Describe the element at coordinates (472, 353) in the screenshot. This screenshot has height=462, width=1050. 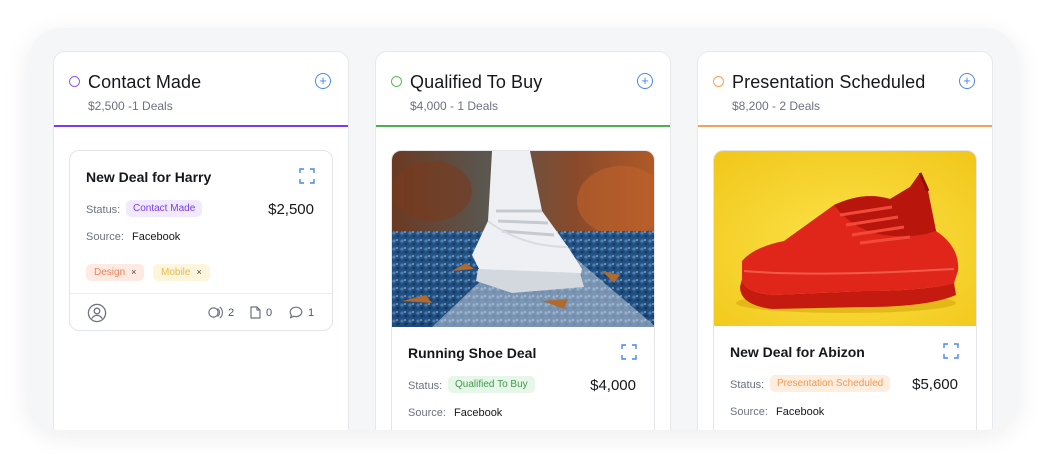
I see `deal-title: Running Shoe Deal` at that location.